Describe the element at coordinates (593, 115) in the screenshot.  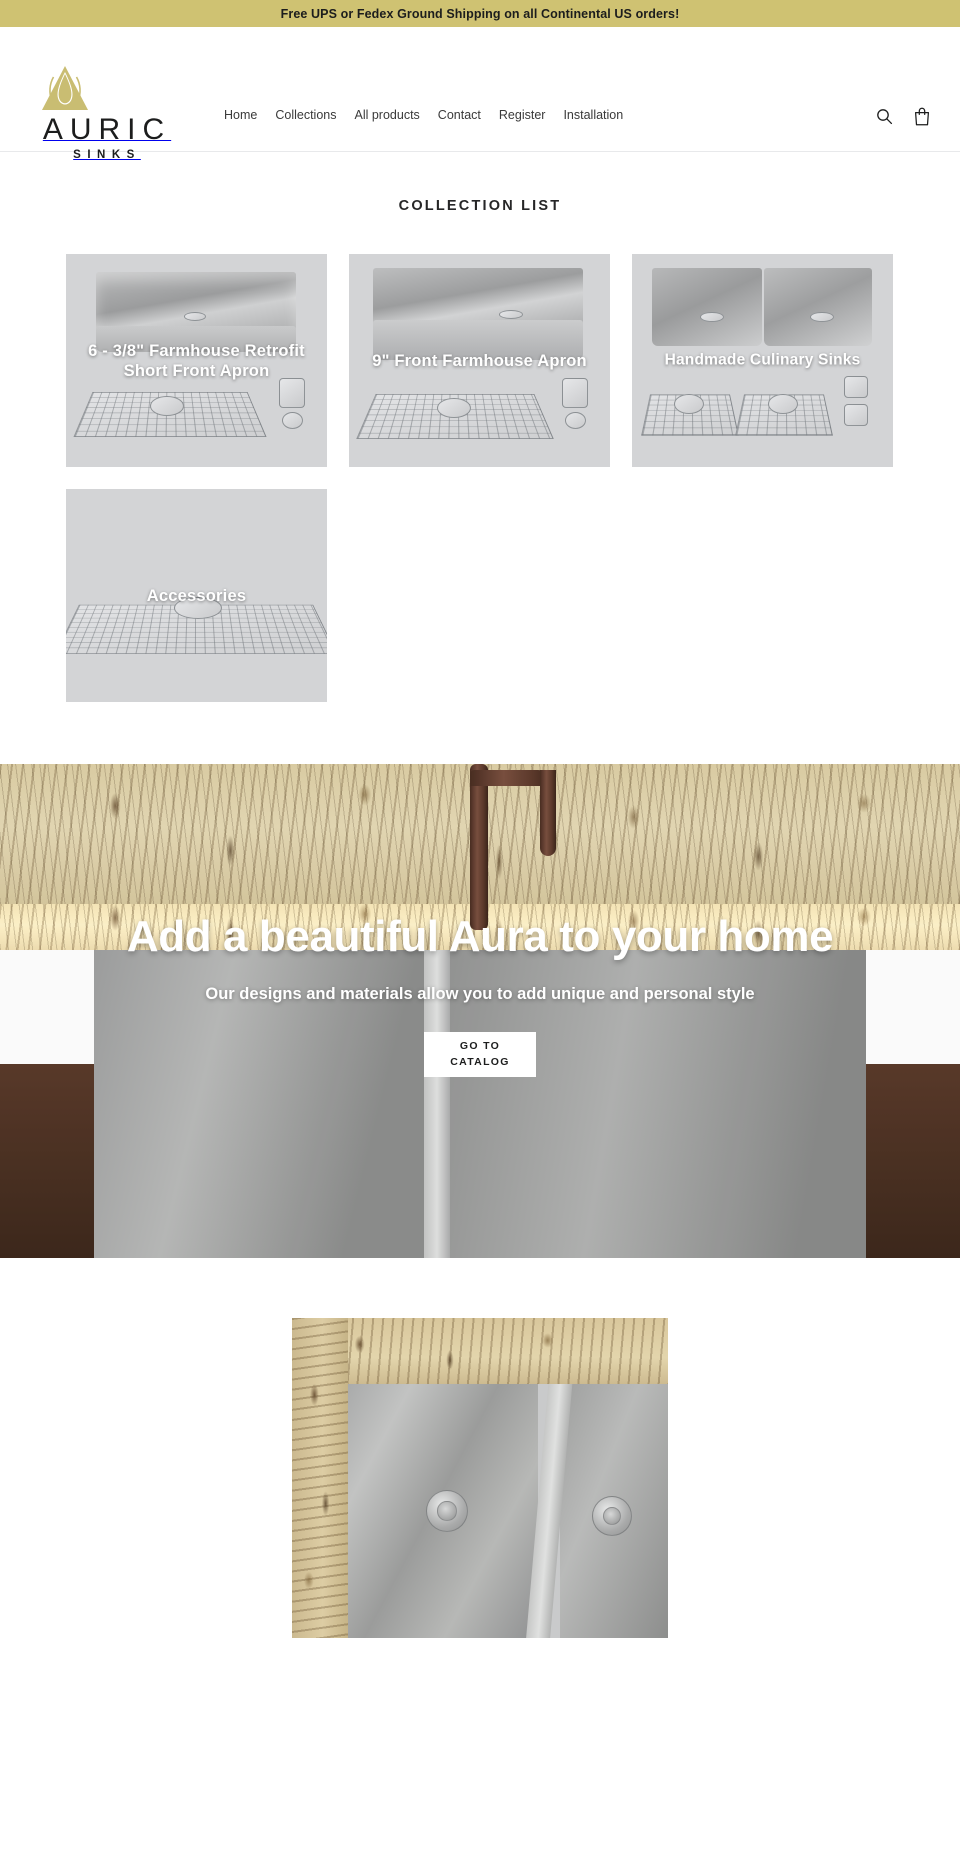
I see `nav-item-installation: Installation` at that location.